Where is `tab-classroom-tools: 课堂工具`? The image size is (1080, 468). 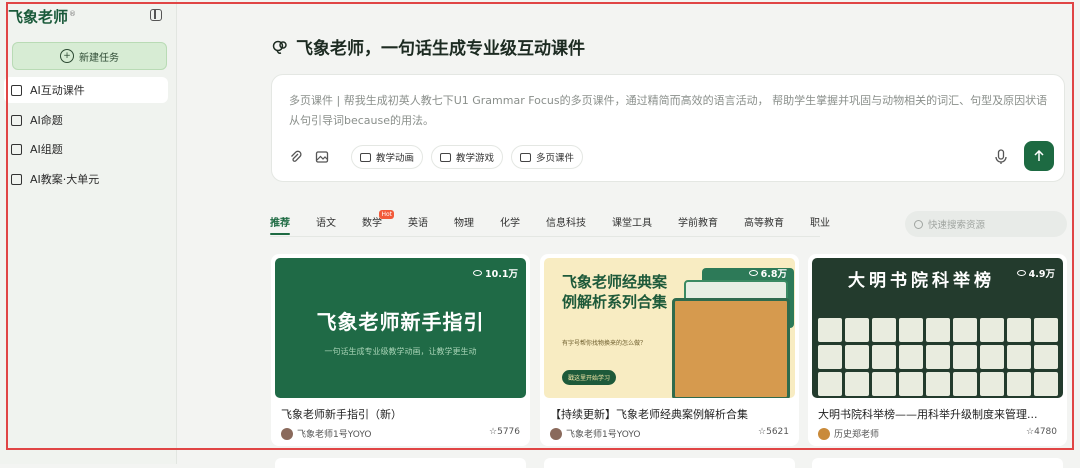
tab-classroom-tools: 课堂工具 is located at coordinates (632, 224).